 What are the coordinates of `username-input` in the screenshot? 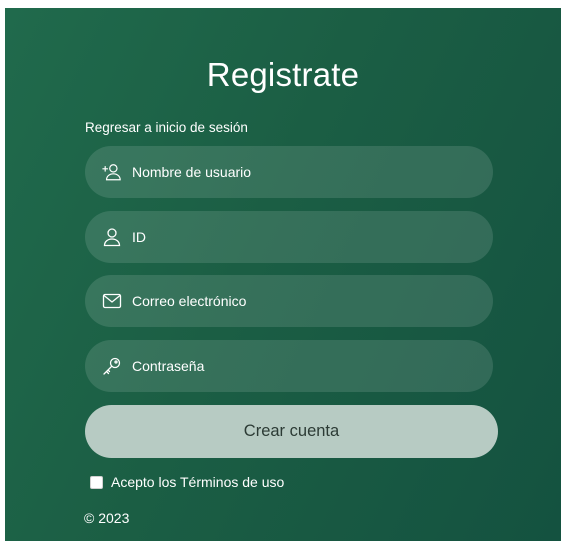 It's located at (312, 172).